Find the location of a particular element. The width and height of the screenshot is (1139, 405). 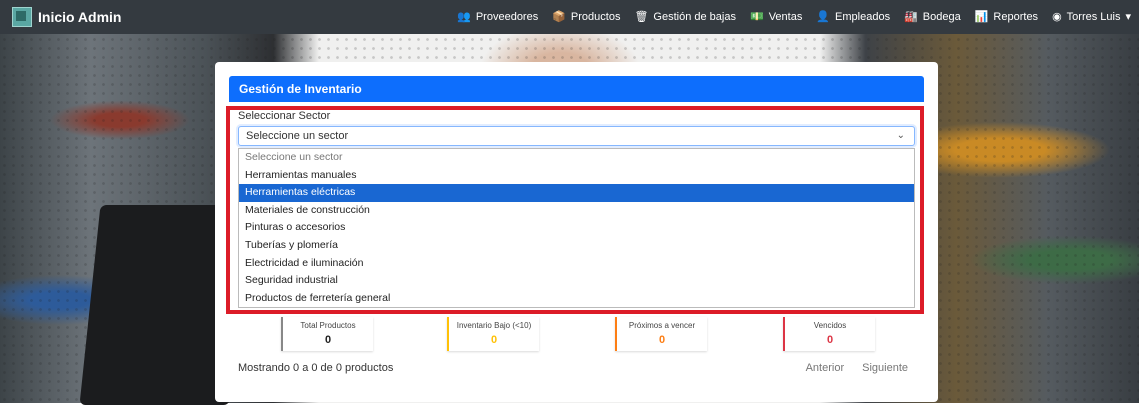

sector-option: Electricidad e iluminación is located at coordinates (576, 264).